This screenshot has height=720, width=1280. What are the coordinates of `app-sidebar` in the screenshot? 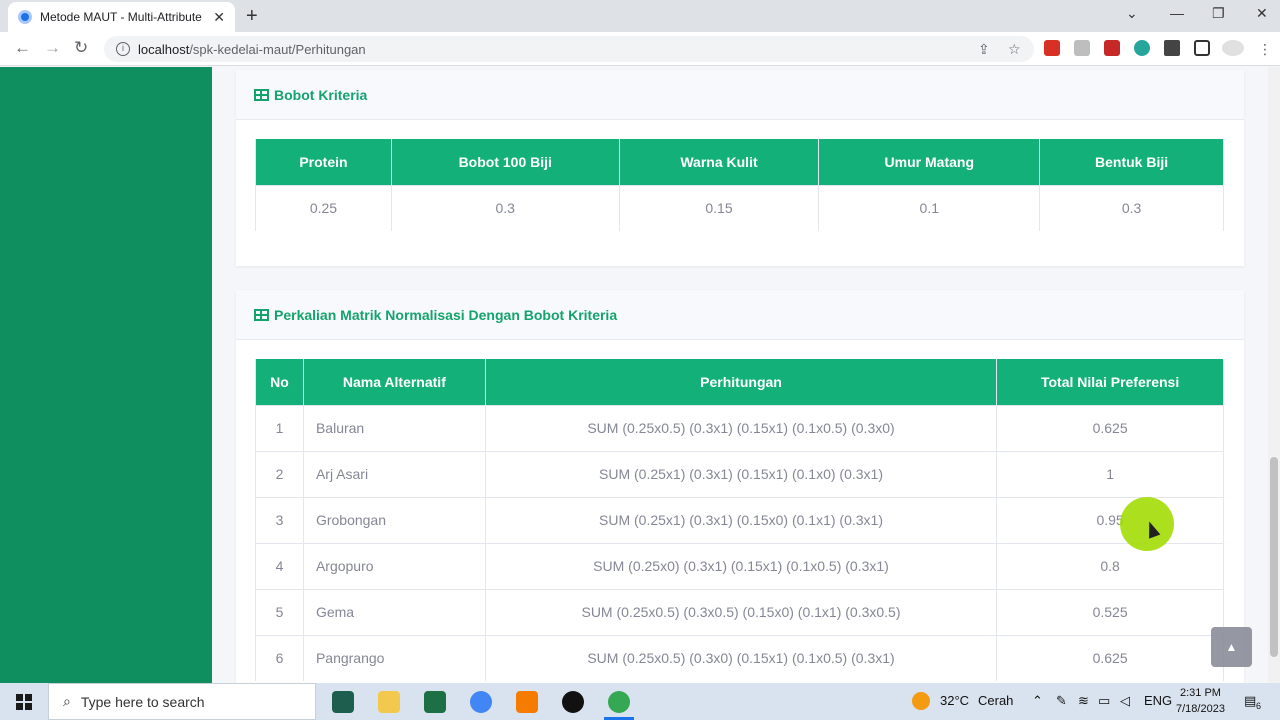 It's located at (106, 375).